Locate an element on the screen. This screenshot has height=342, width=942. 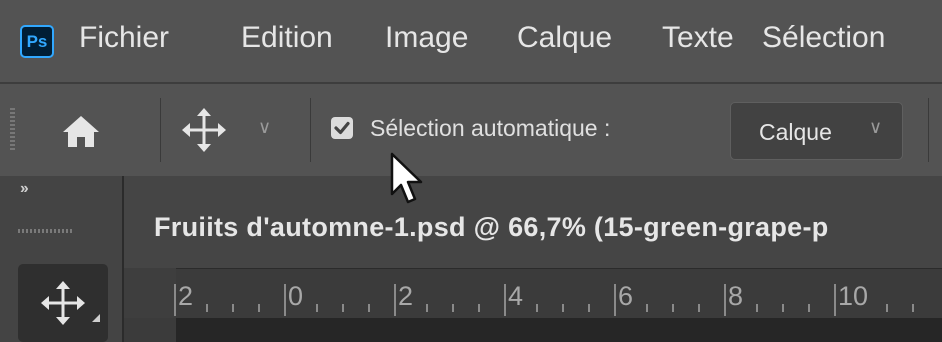
vertical-ruler is located at coordinates (150, 330).